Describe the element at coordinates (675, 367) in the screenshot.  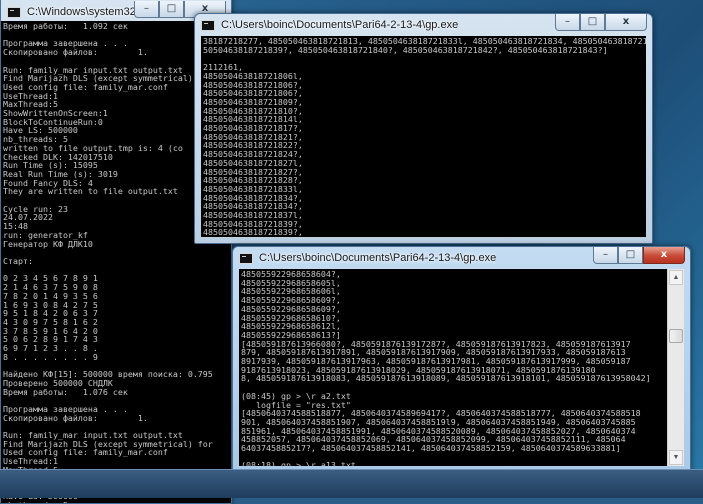
I see `gp-bottom-scrollbar: ▲ ▼` at that location.